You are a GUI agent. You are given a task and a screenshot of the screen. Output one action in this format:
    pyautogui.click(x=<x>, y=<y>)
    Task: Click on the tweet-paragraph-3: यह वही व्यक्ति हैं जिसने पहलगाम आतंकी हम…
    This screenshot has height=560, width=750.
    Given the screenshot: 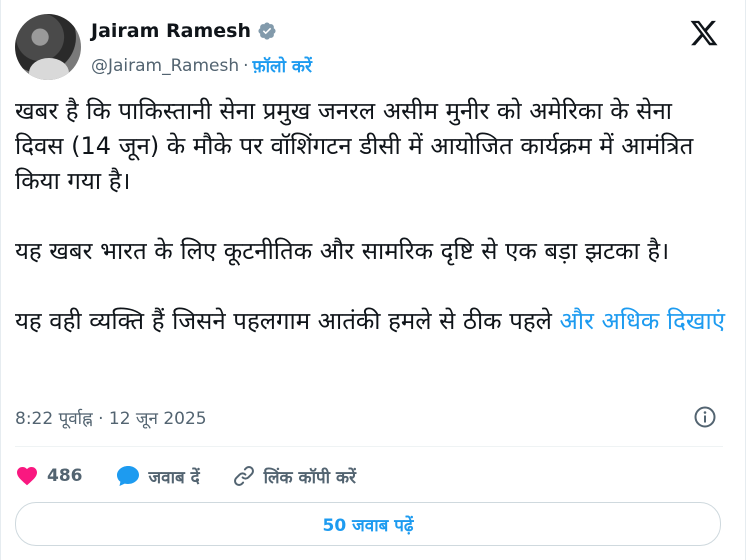 What is the action you would take?
    pyautogui.click(x=370, y=321)
    